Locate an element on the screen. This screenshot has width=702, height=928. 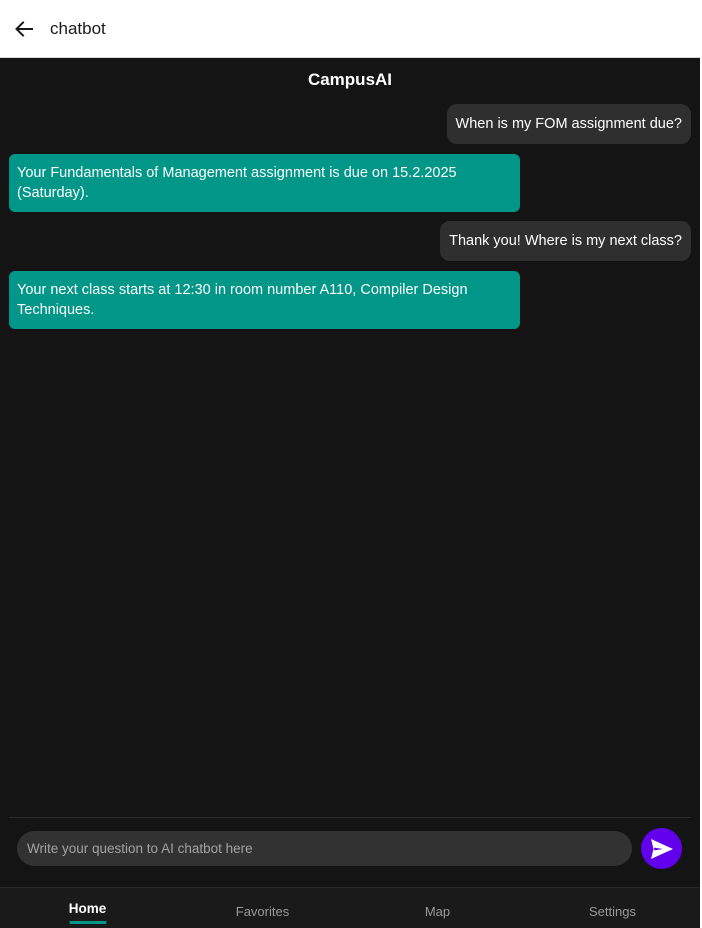
nav-favorites: Favorites is located at coordinates (262, 908).